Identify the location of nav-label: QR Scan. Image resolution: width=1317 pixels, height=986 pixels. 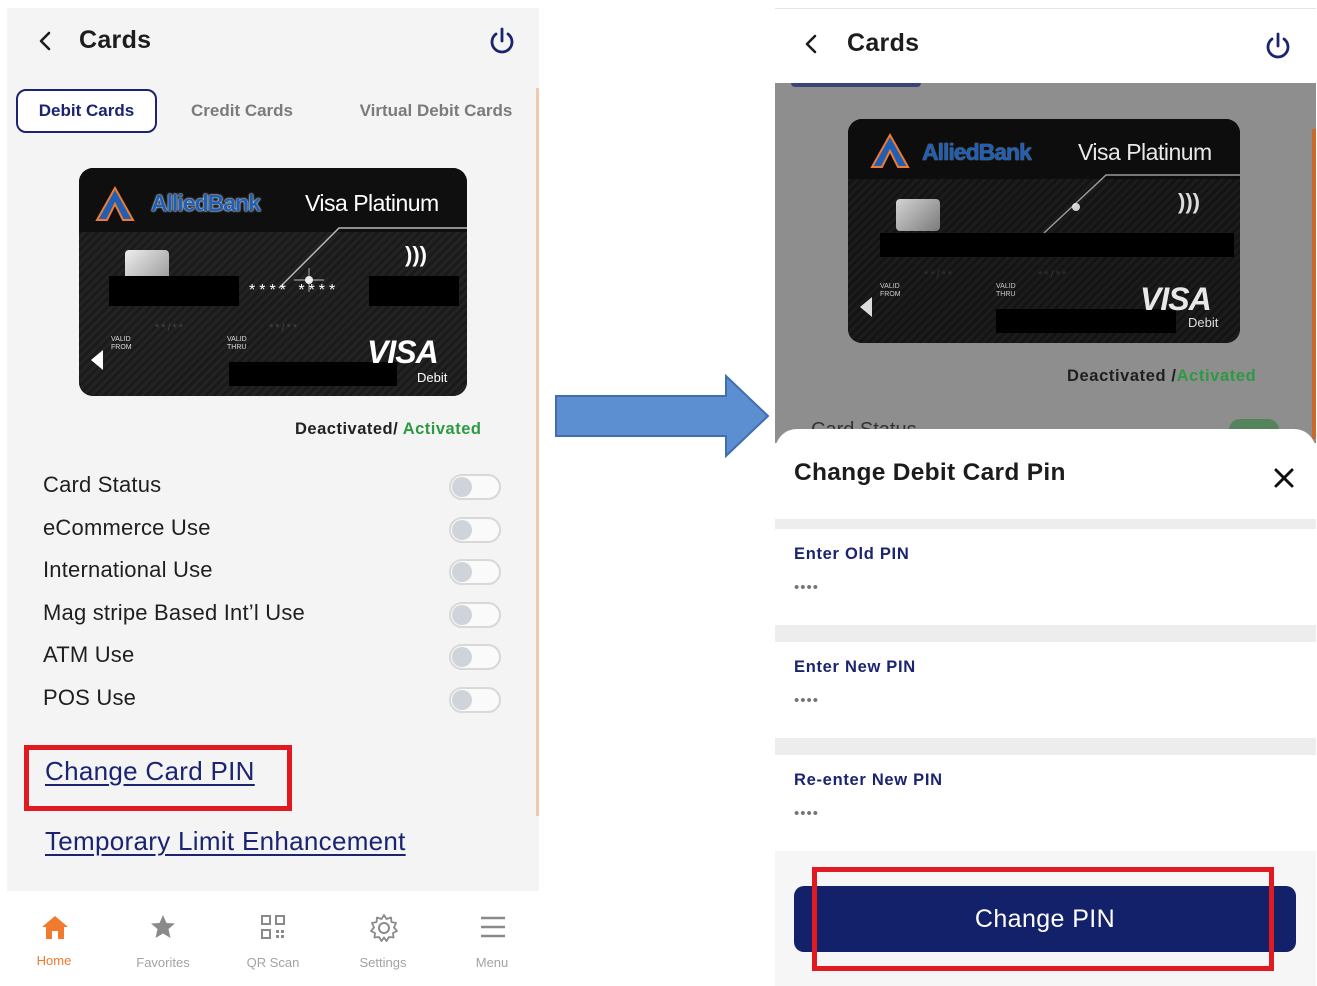
(273, 962).